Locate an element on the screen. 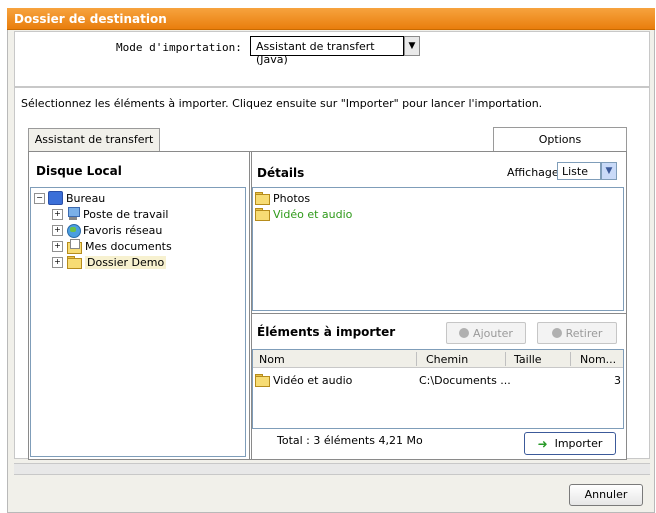  list-item: Photos is located at coordinates (282, 198).